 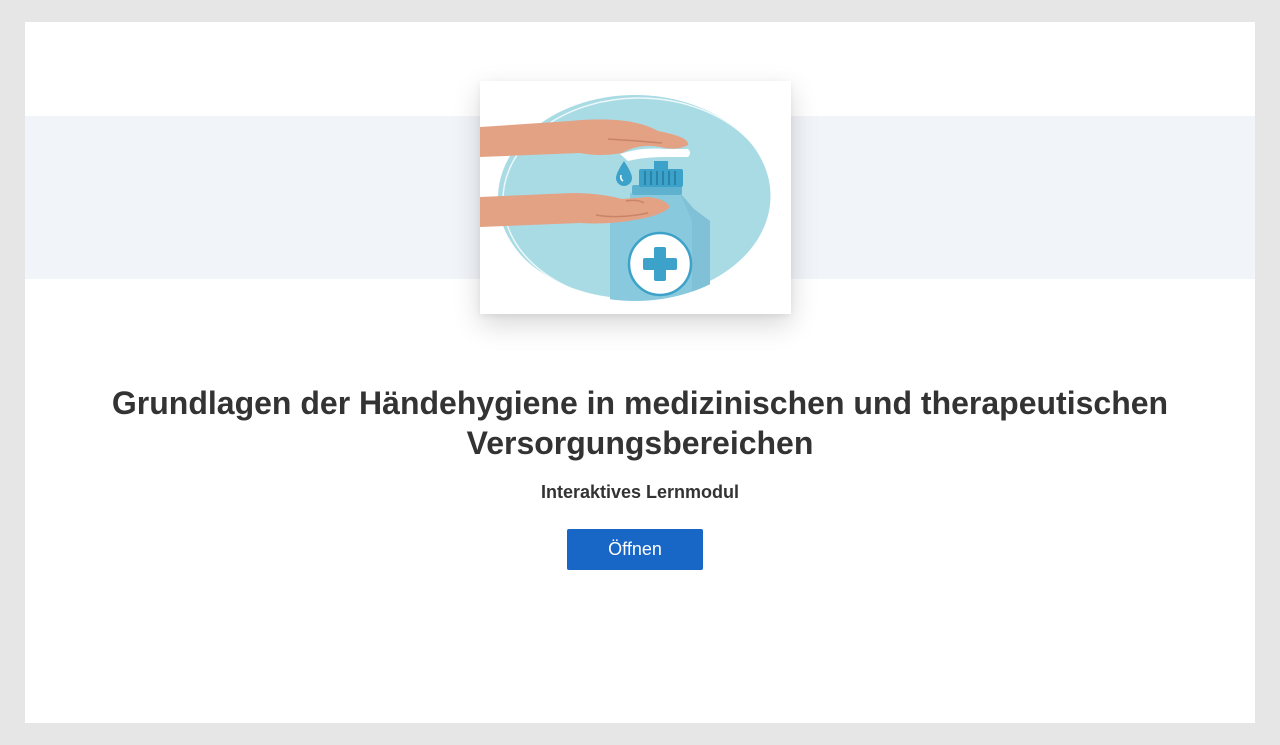 I want to click on open-button: Öffnen, so click(x=635, y=549).